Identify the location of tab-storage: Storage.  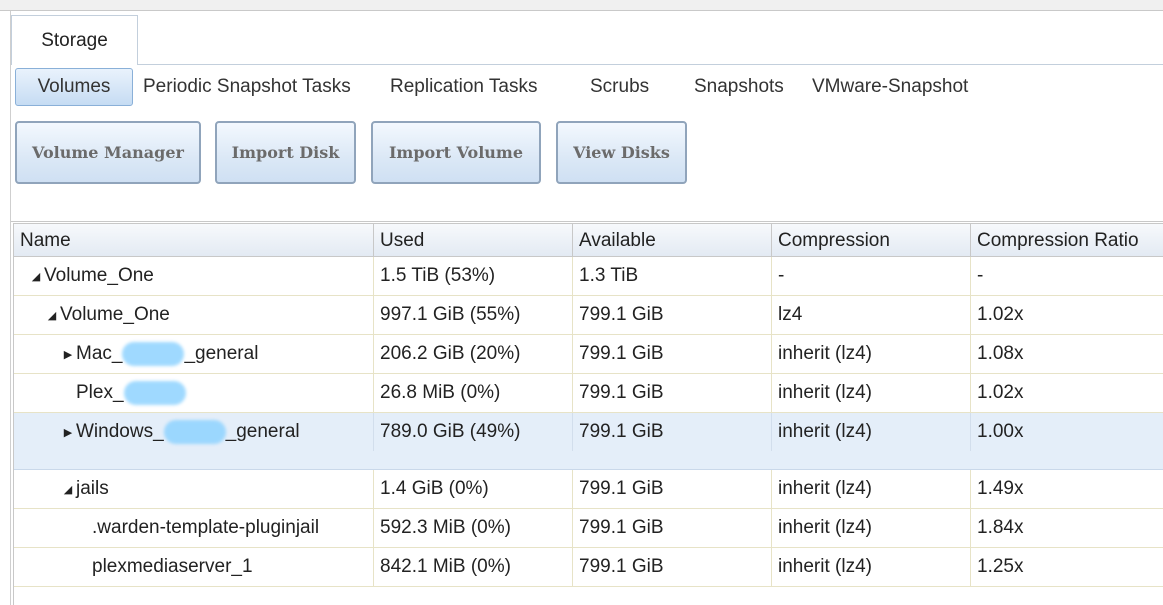
(74, 40).